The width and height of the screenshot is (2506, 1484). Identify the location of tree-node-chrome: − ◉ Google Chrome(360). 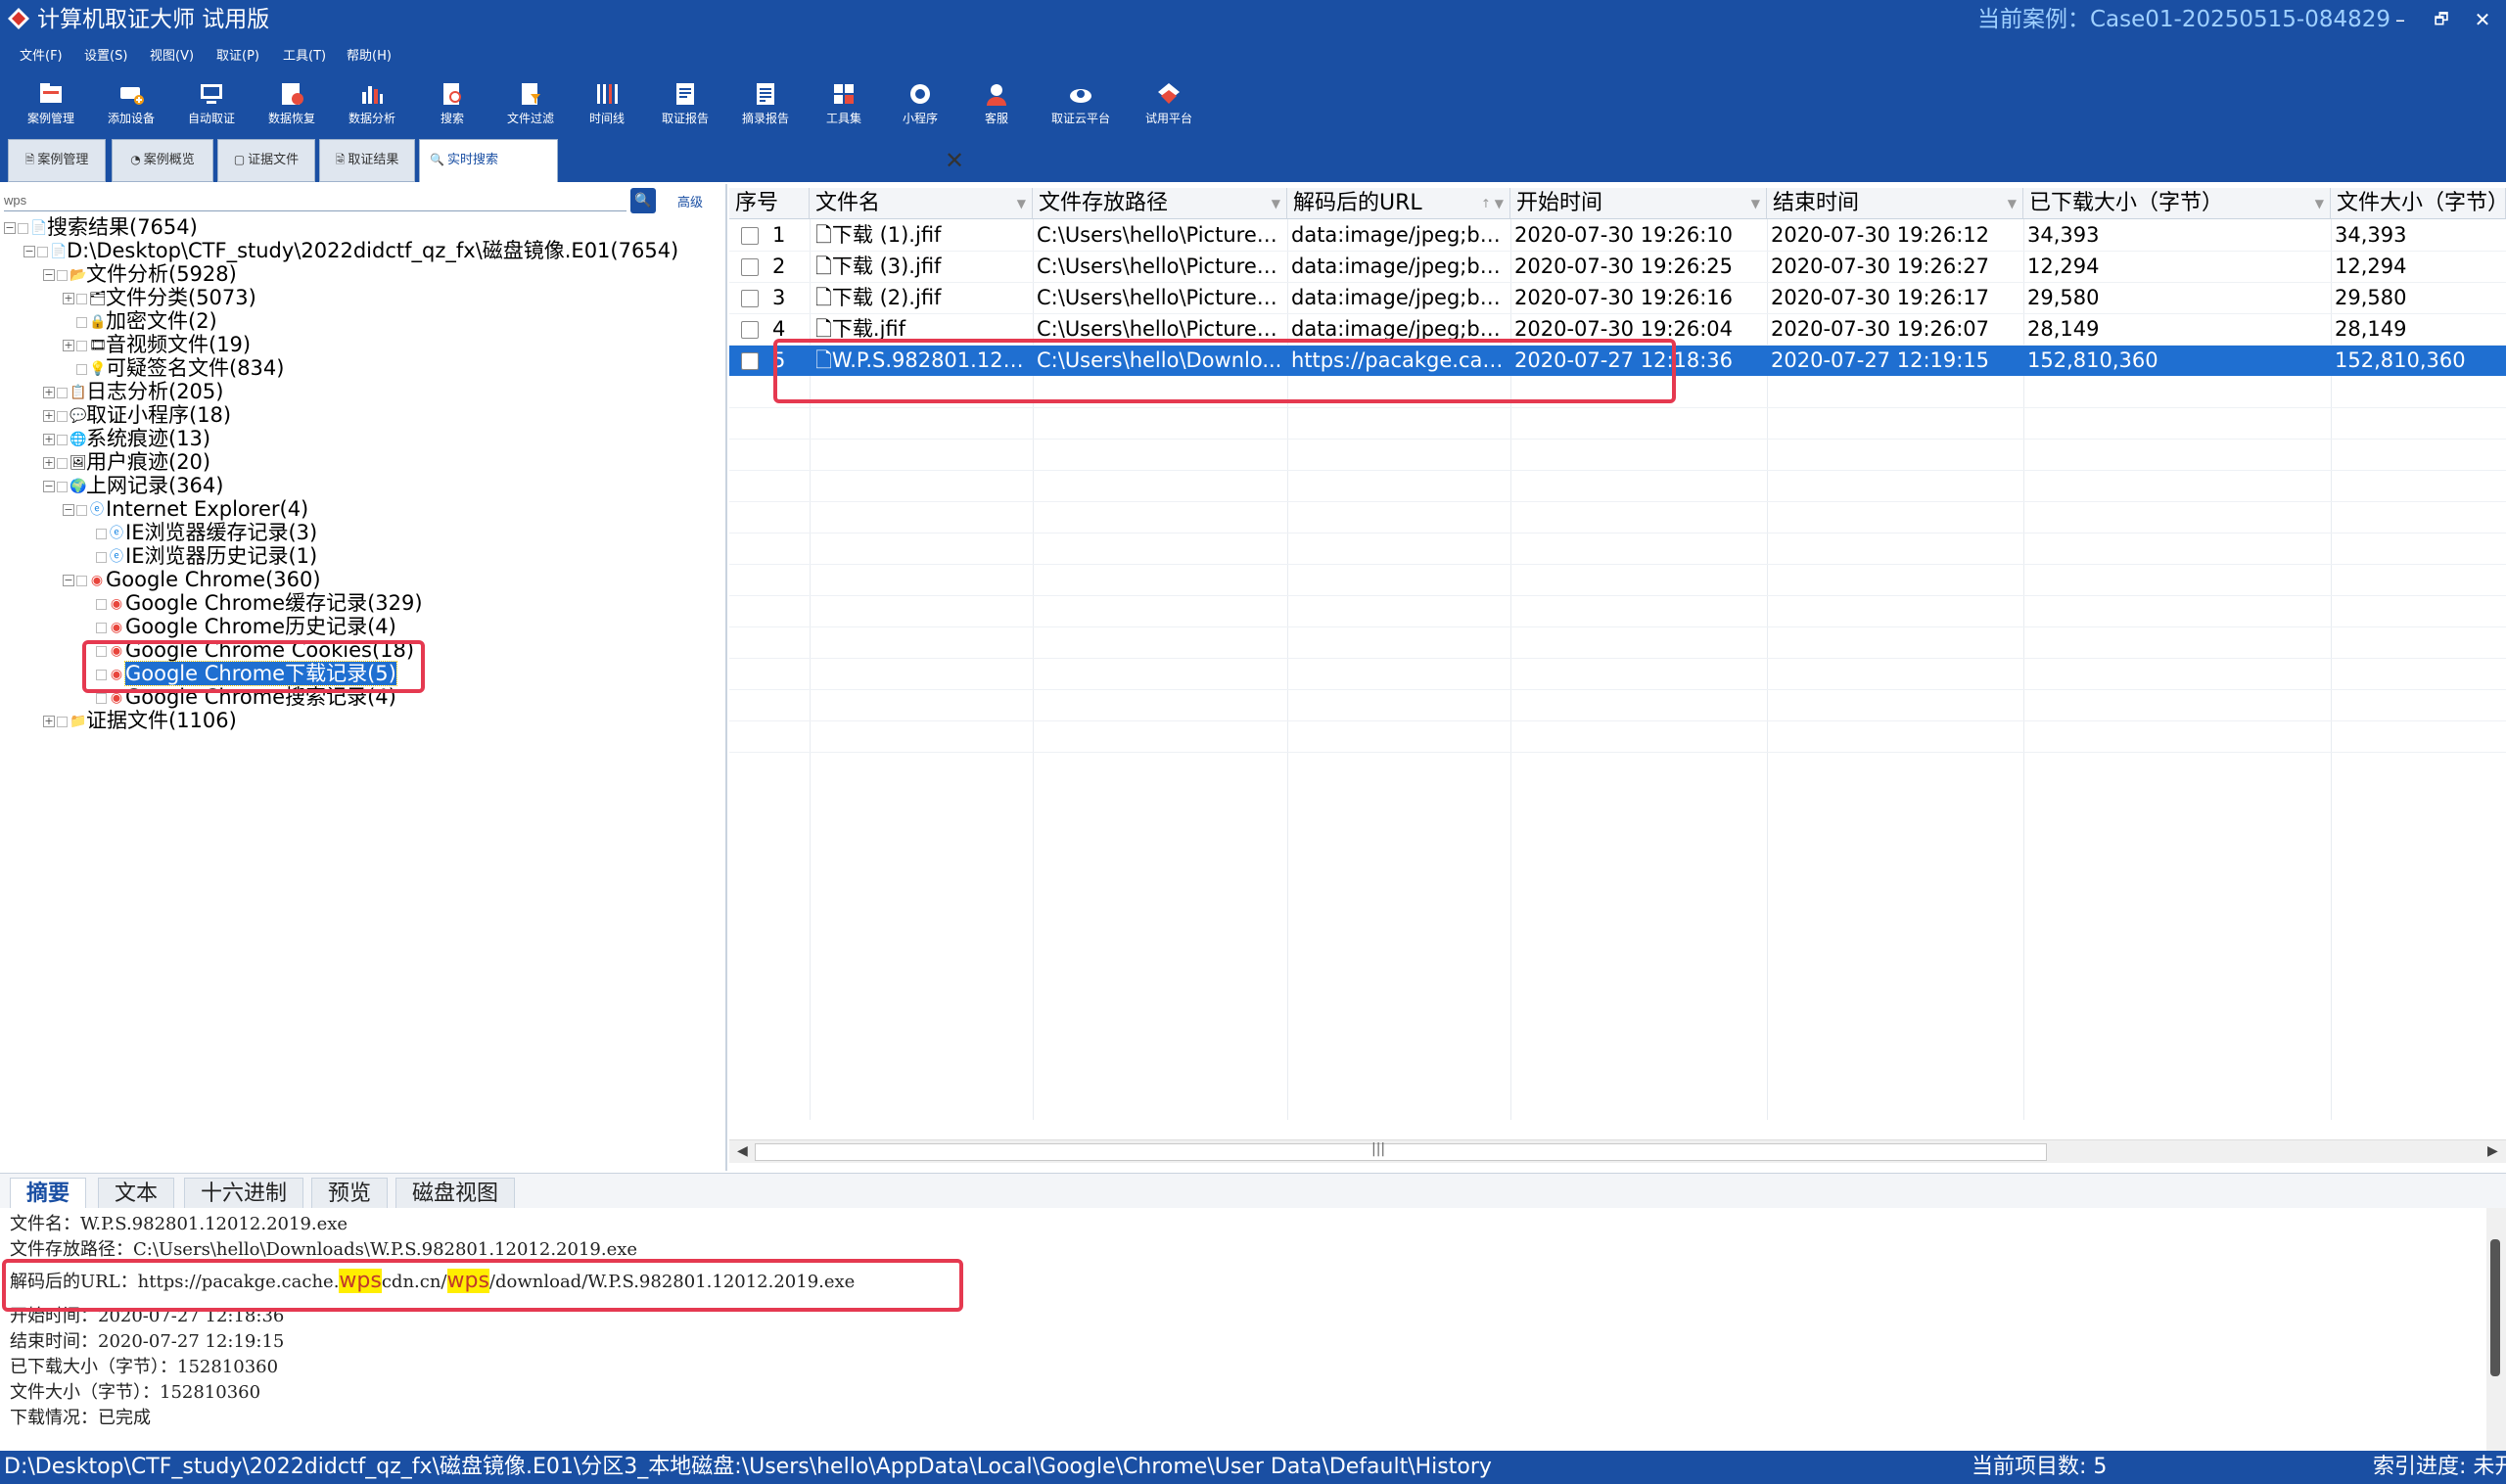
(192, 579).